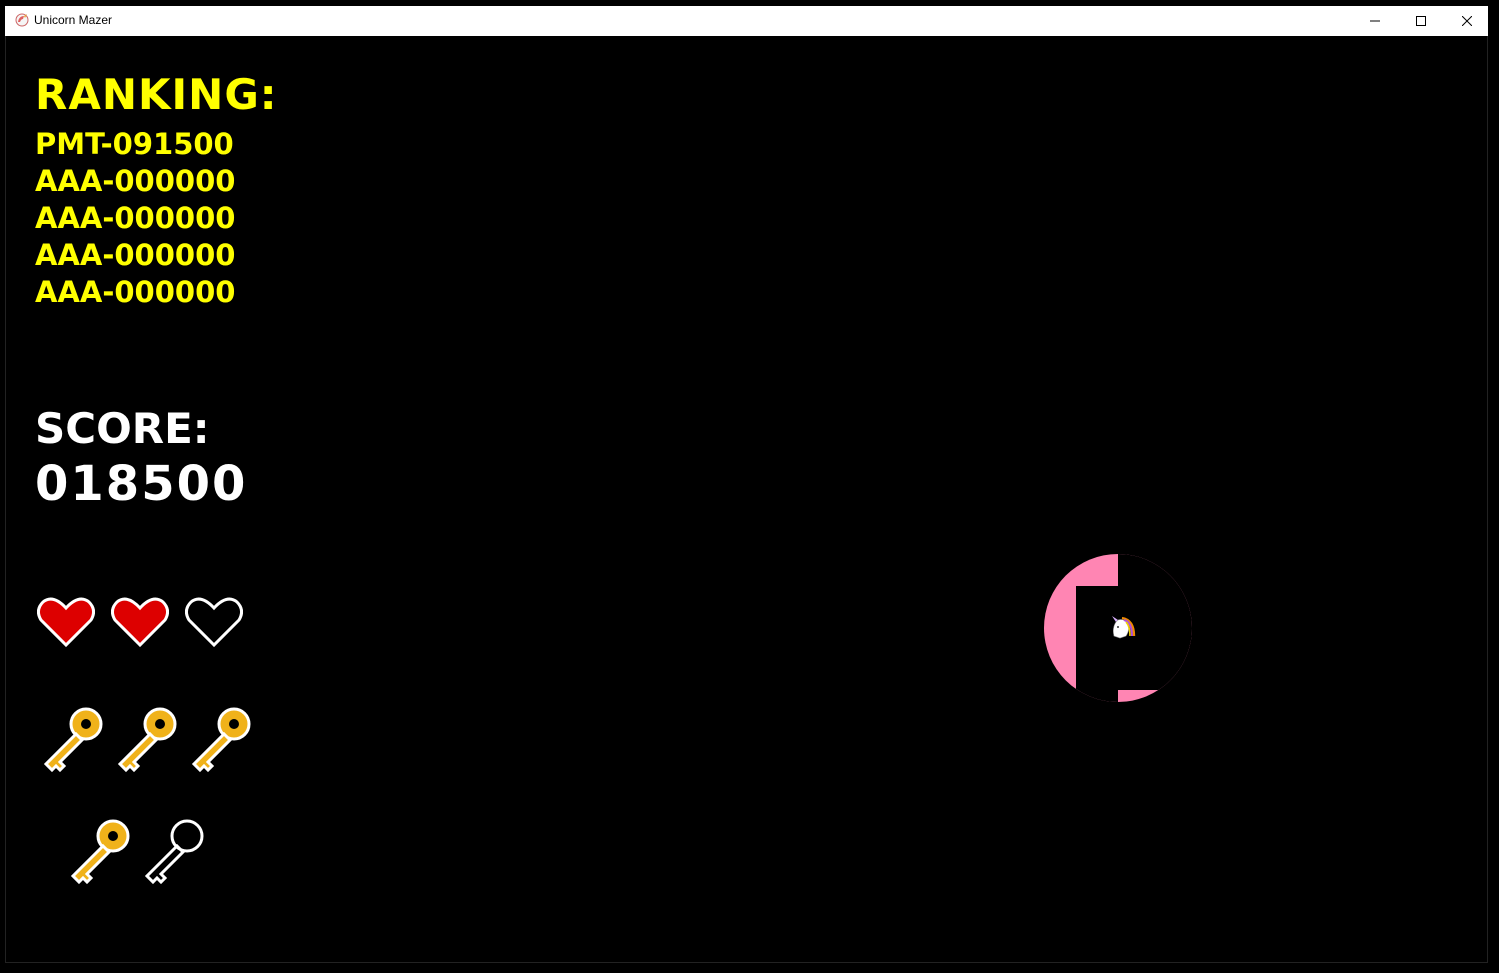  I want to click on maximize-button, so click(1421, 21).